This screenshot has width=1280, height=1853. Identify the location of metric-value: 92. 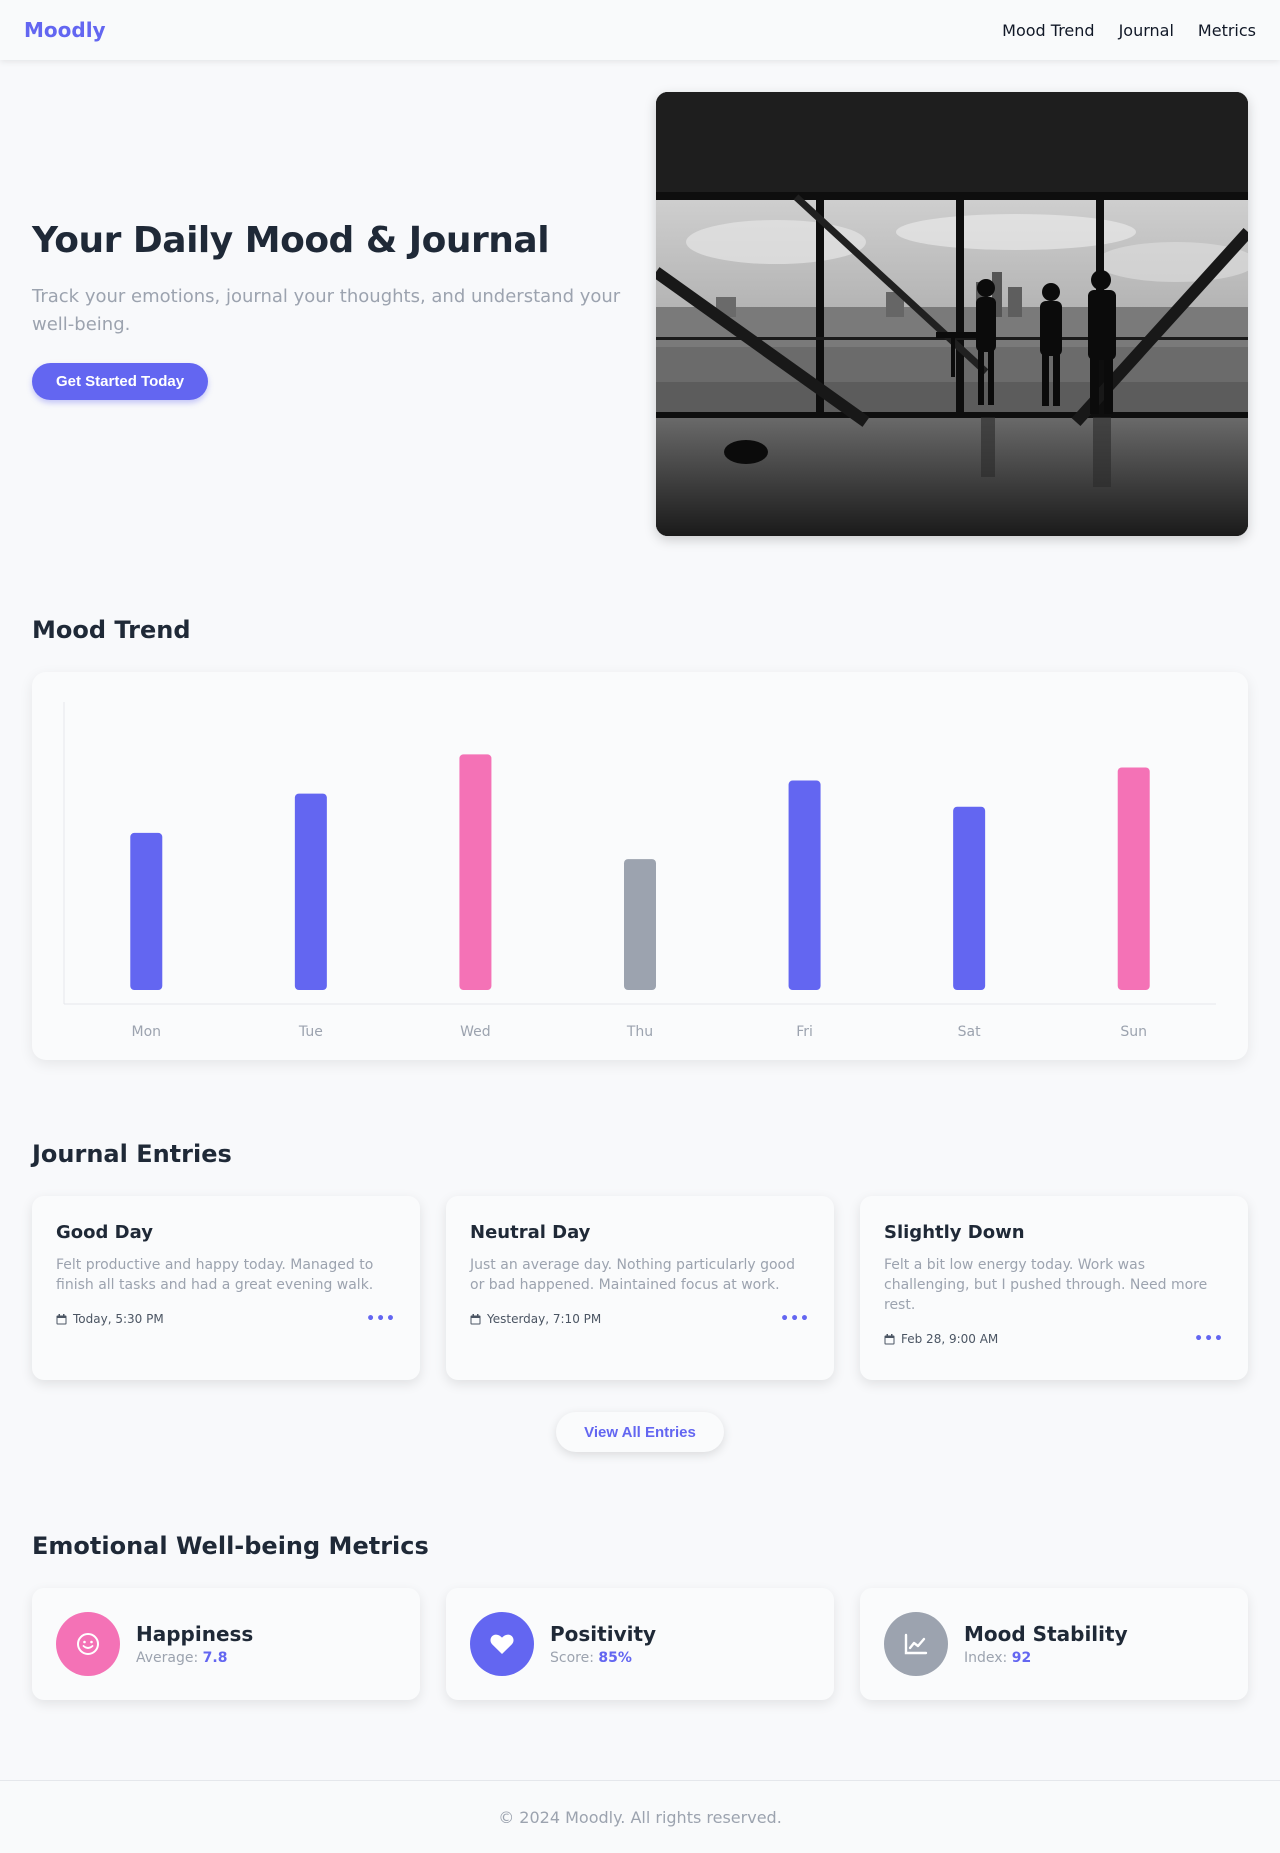
(1021, 1658).